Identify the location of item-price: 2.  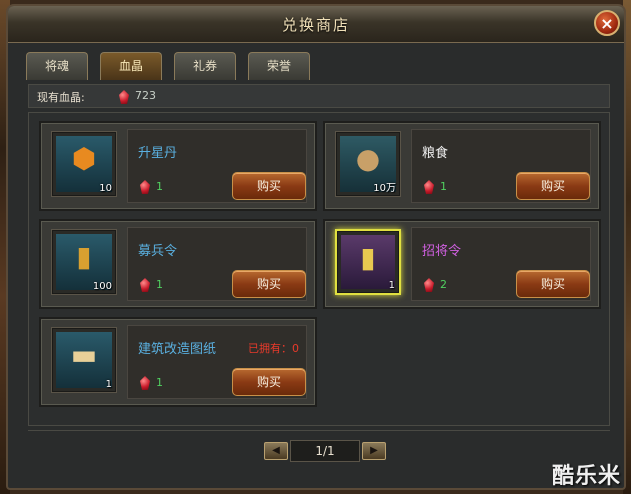
(443, 284).